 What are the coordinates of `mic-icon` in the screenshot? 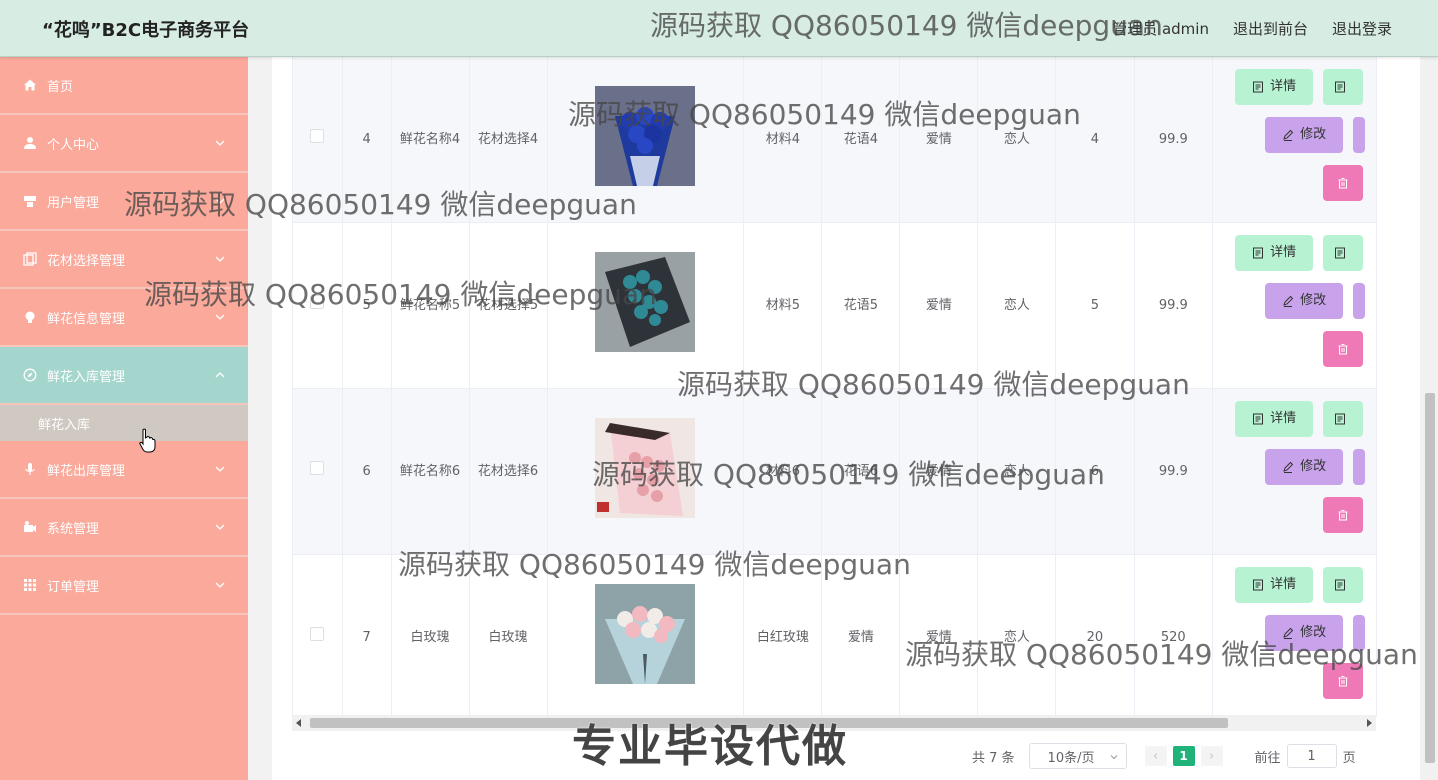 It's located at (30, 469).